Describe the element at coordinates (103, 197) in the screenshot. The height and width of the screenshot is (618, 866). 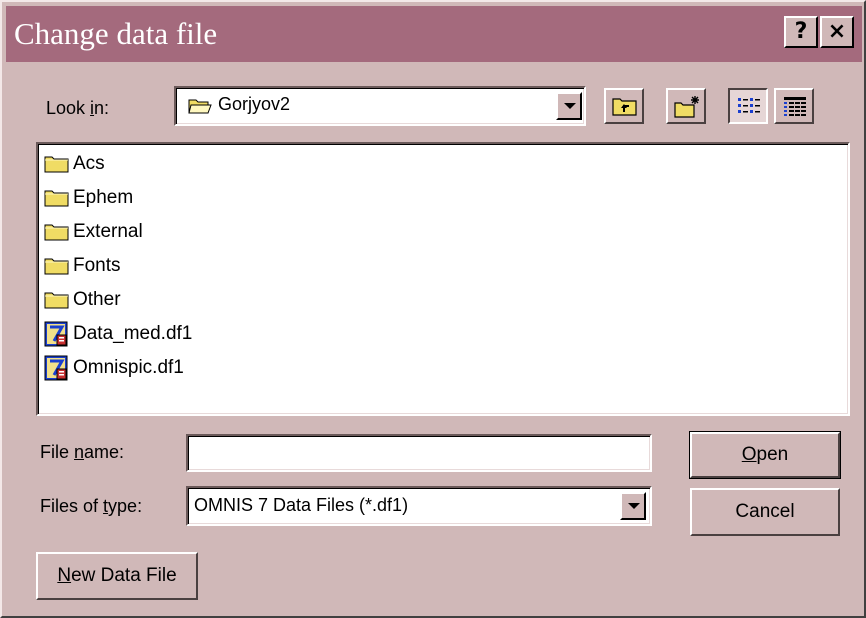
I see `file-name-text: Ephem` at that location.